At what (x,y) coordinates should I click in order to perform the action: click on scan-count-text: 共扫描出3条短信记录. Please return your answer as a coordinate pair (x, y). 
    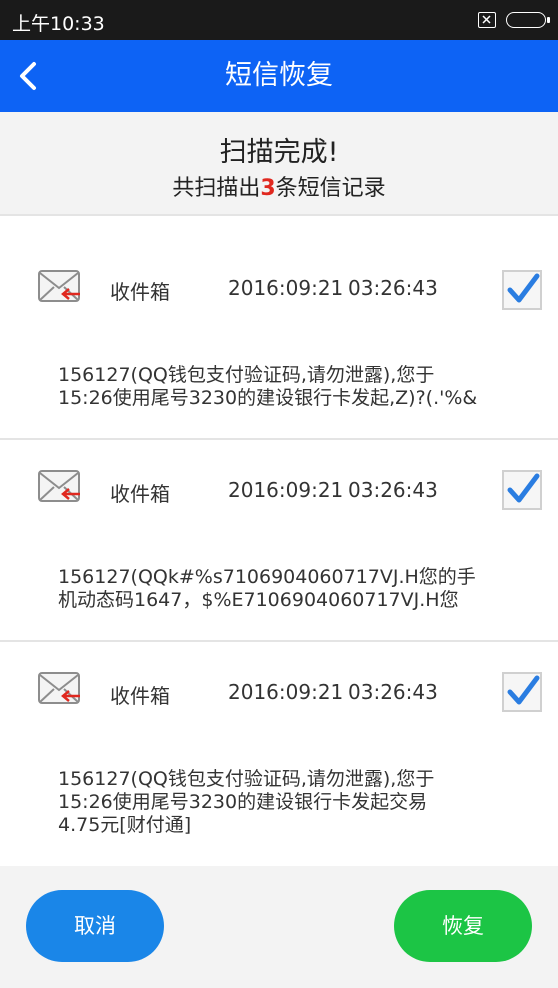
    Looking at the image, I should click on (279, 186).